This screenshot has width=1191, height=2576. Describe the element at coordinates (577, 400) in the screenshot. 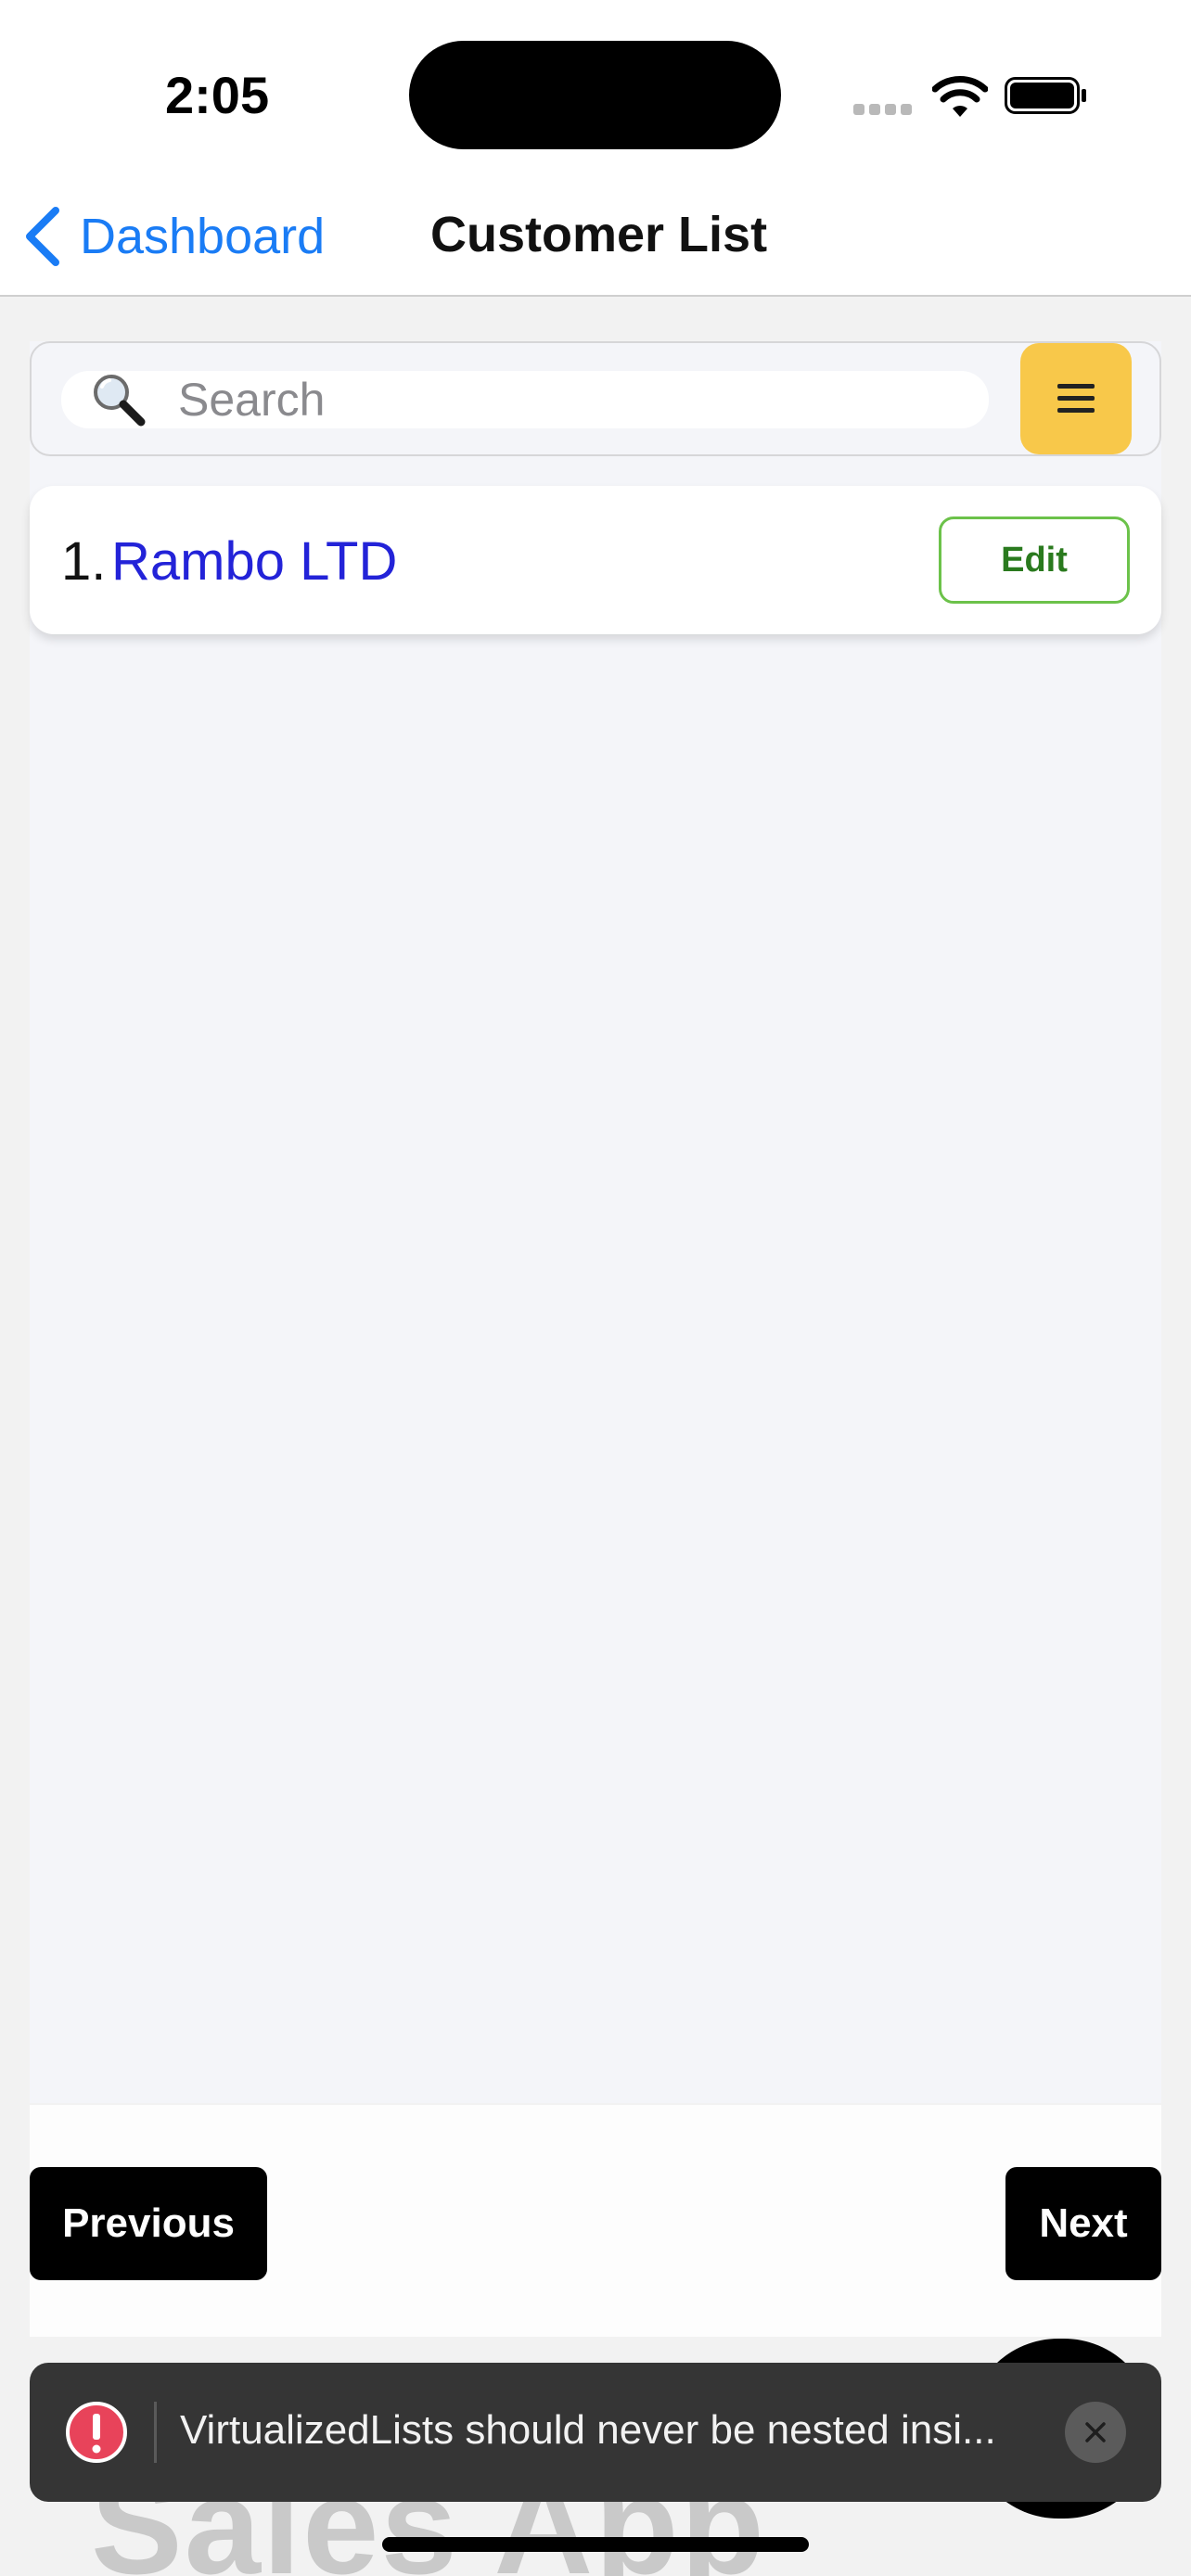

I see `search-input` at that location.